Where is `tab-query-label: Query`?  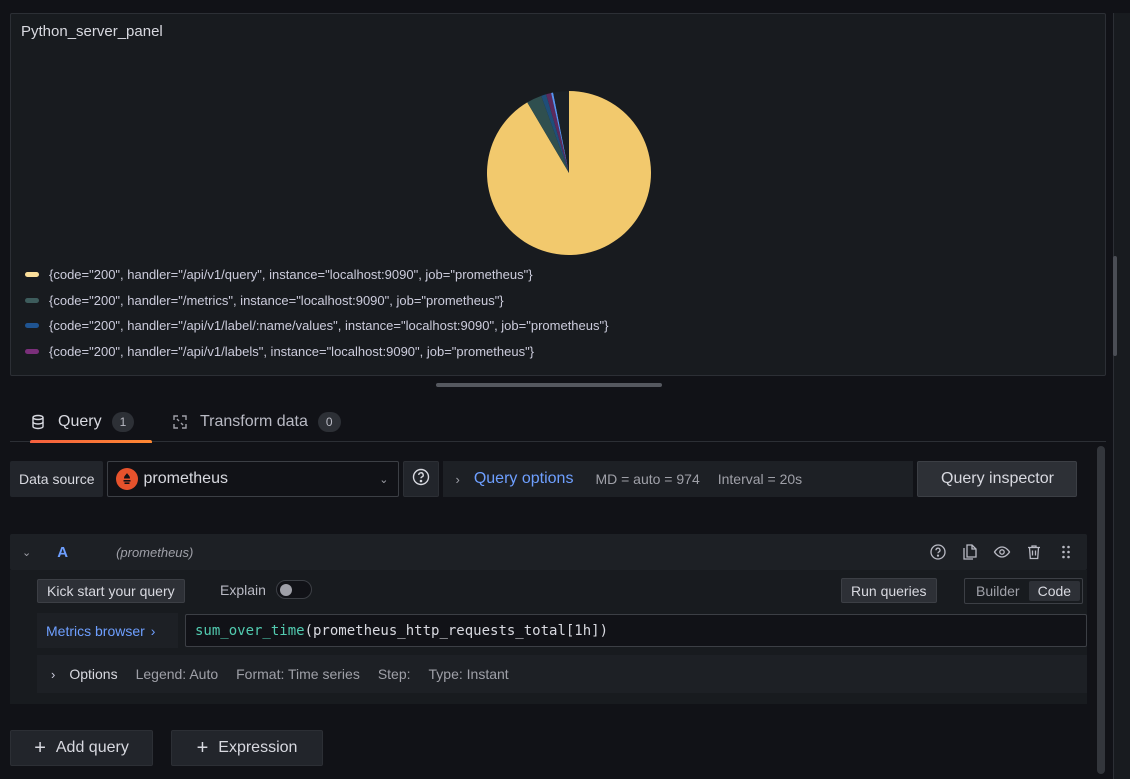 tab-query-label: Query is located at coordinates (80, 421).